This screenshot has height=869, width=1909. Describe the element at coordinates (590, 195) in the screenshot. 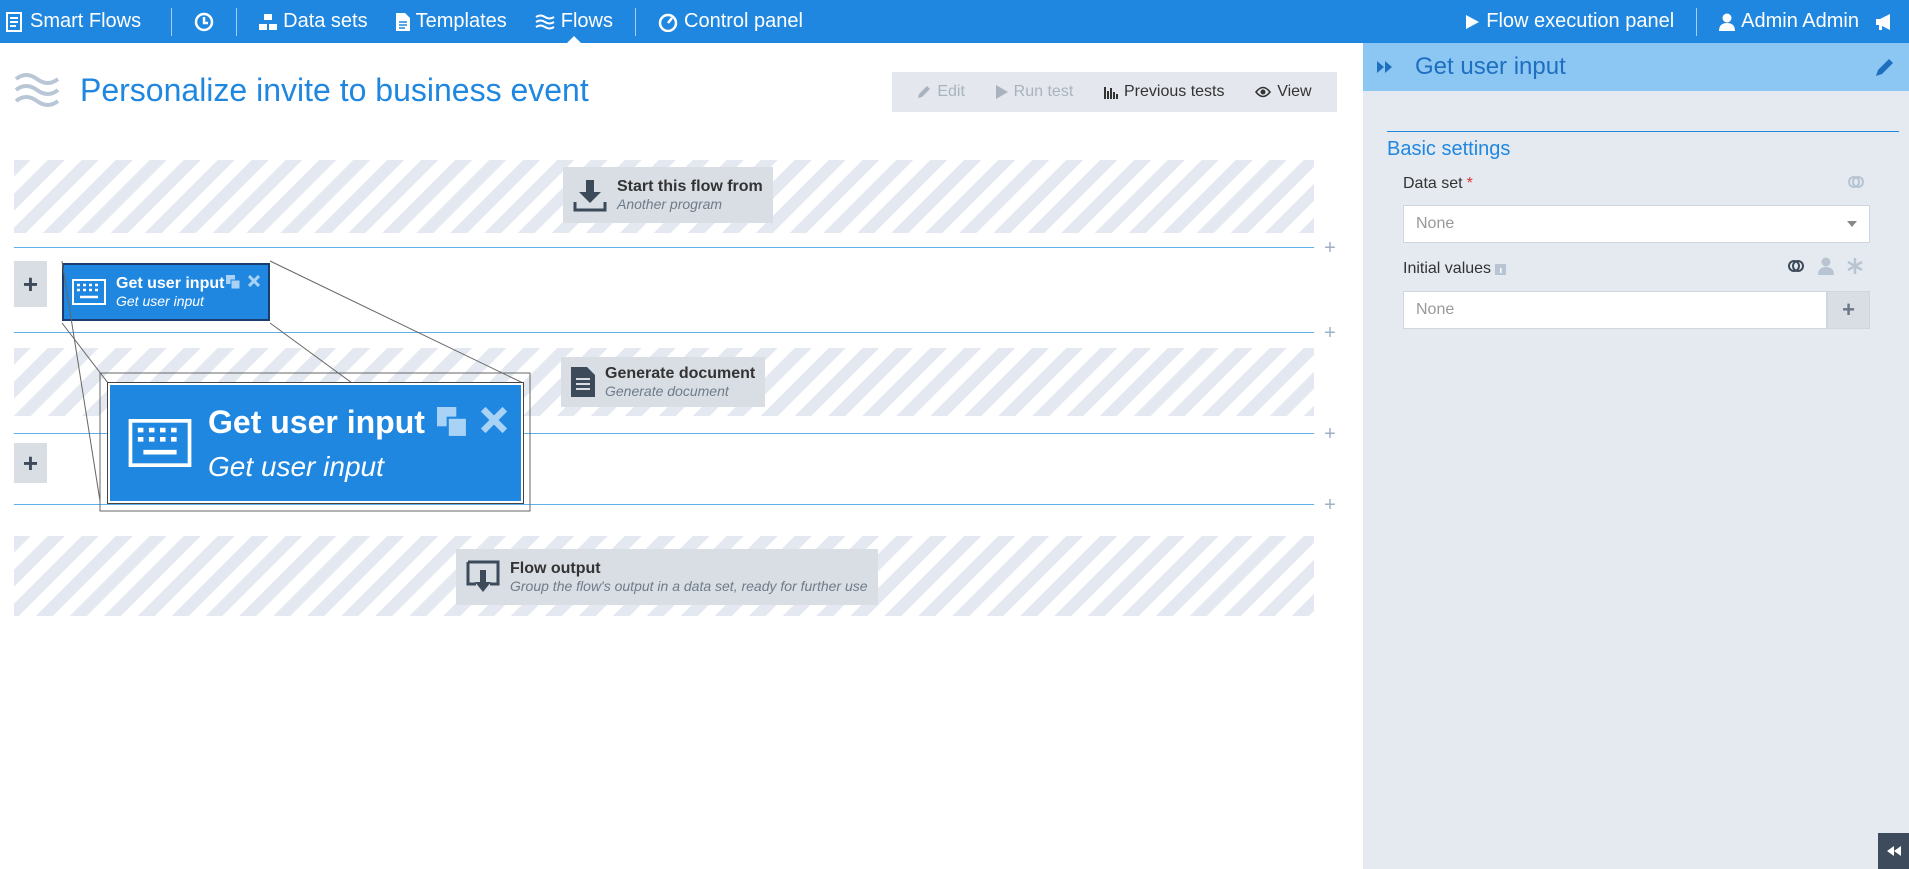

I see `download-icon` at that location.